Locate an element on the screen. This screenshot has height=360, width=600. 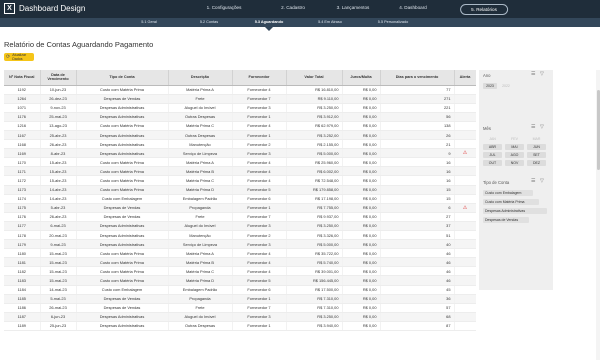
slicer-mes-mar: MAR is located at coordinates (536, 139).